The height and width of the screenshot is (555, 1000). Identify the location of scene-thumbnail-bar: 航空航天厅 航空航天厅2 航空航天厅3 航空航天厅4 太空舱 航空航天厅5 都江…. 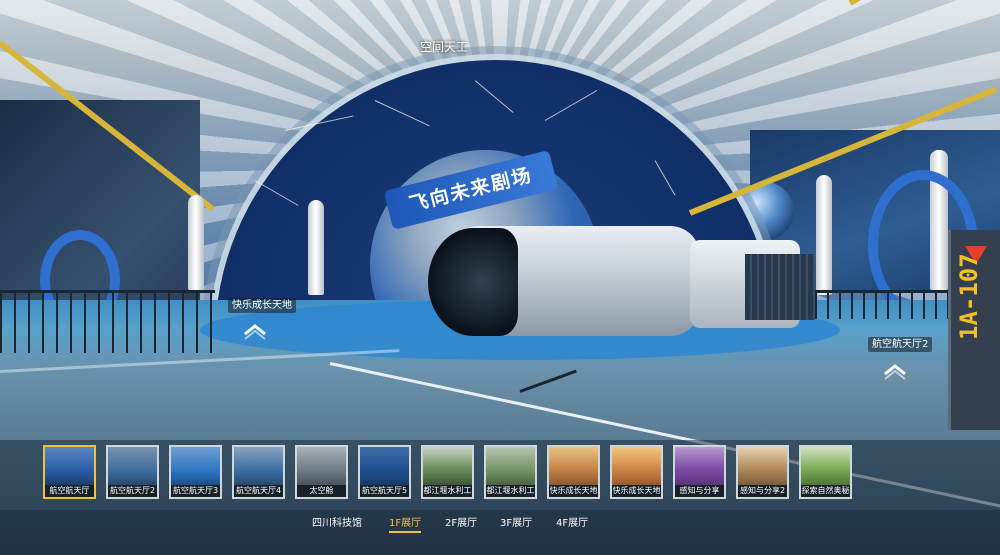
(500, 475).